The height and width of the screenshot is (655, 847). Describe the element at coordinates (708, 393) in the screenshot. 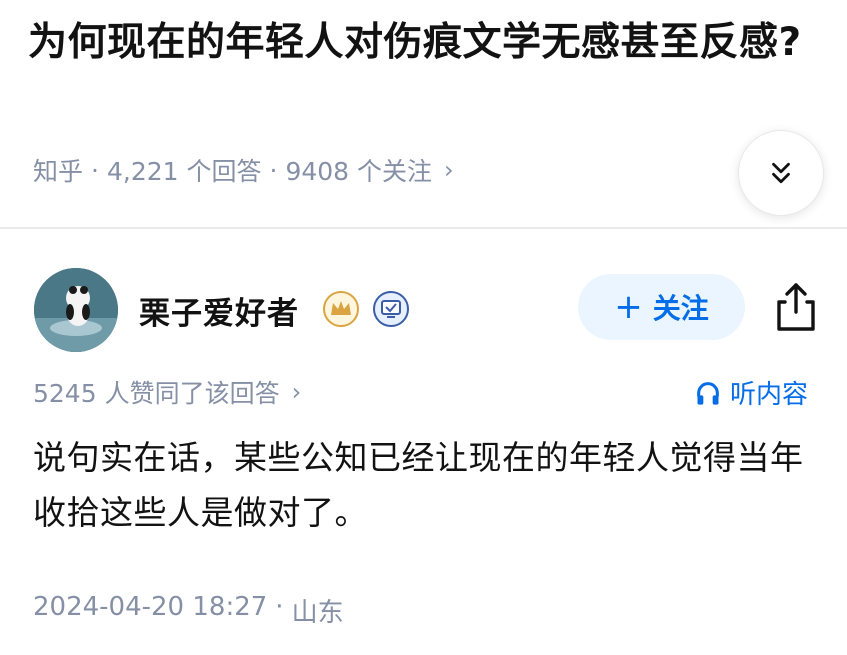

I see `headphones-icon` at that location.